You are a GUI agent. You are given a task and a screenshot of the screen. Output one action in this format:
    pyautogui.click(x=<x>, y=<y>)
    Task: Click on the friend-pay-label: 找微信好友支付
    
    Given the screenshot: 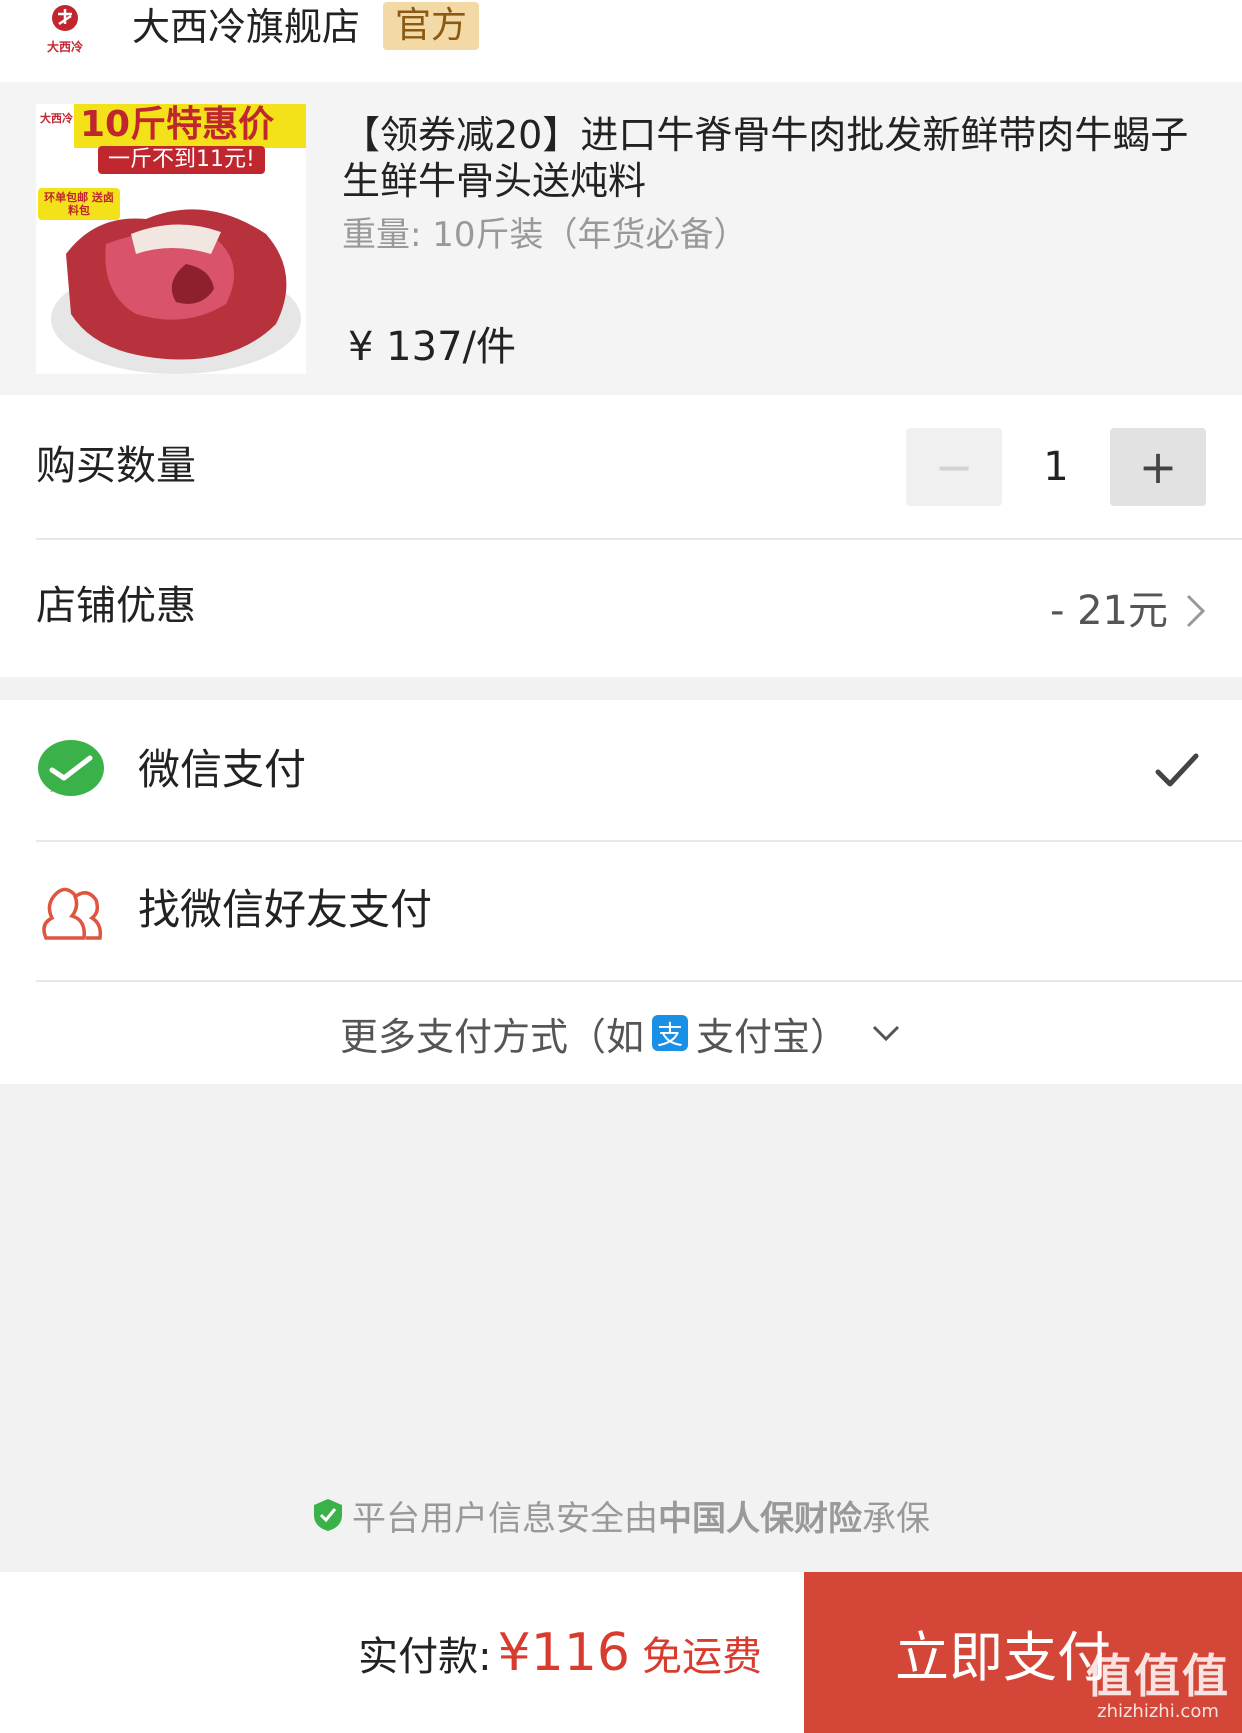 What is the action you would take?
    pyautogui.click(x=285, y=909)
    